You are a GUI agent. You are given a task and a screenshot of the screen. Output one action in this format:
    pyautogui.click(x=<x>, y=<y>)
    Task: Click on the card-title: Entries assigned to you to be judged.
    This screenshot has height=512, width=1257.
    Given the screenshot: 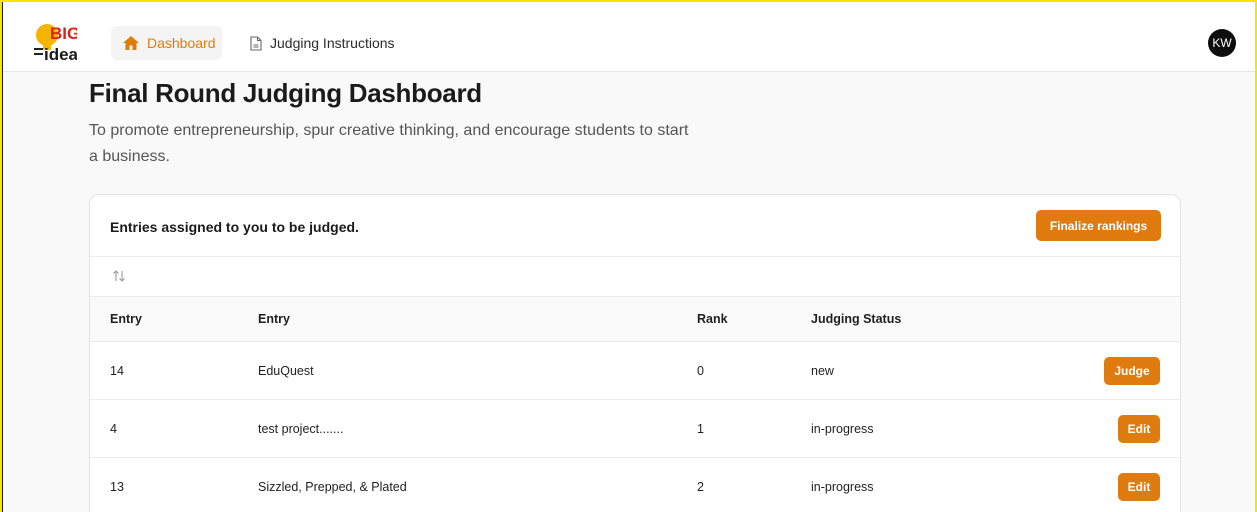 What is the action you would take?
    pyautogui.click(x=234, y=227)
    